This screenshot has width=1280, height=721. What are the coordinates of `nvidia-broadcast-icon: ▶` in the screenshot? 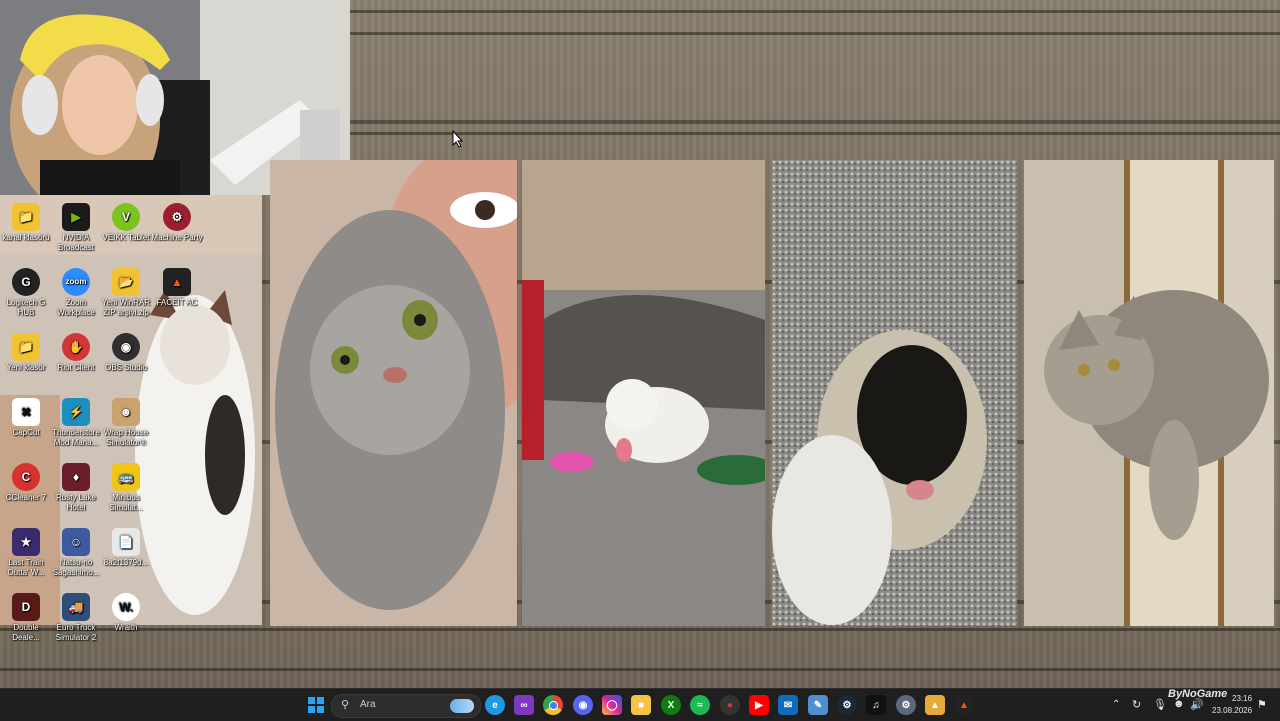 It's located at (76, 217).